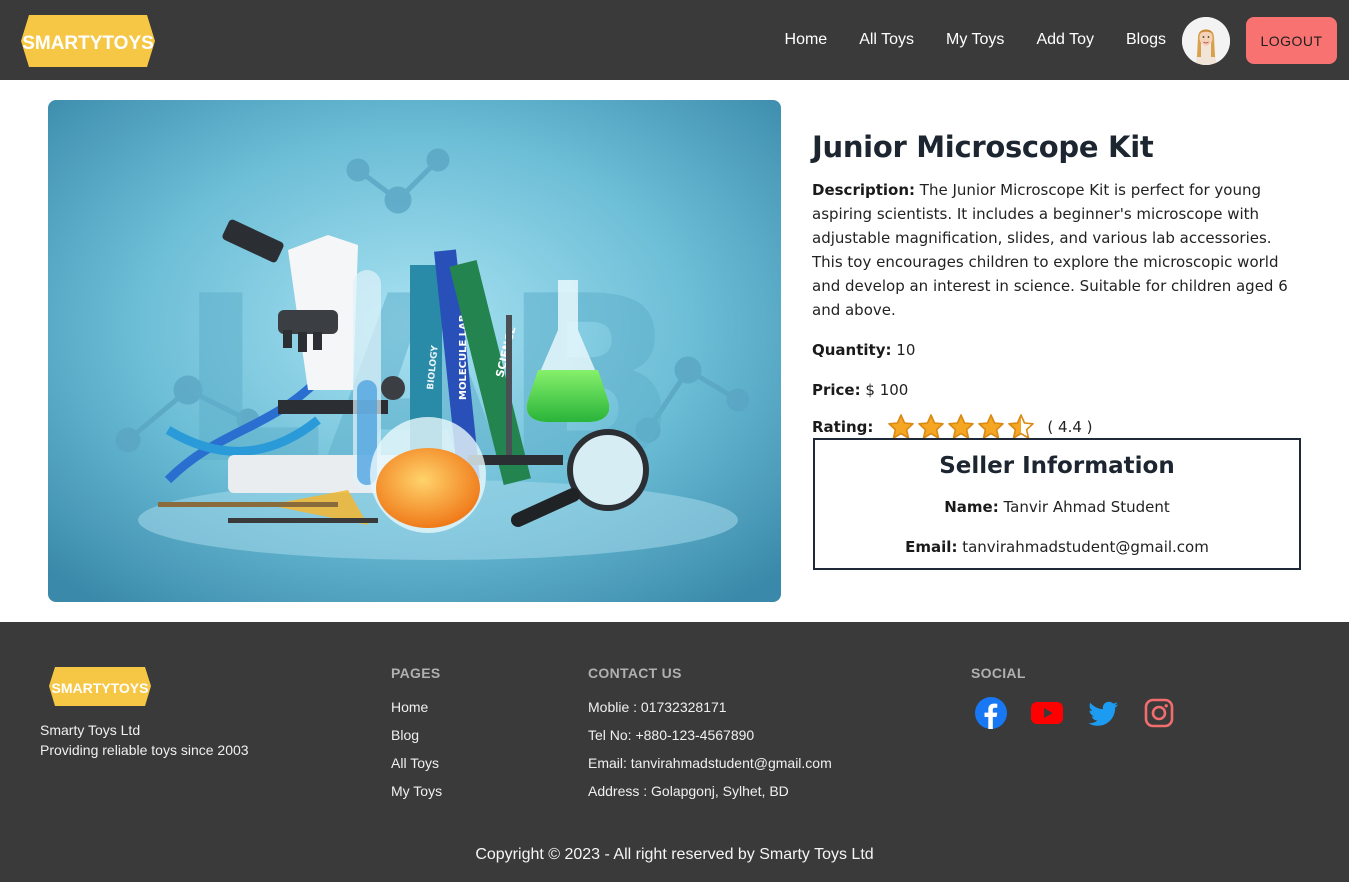 The width and height of the screenshot is (1349, 882). What do you see at coordinates (864, 190) in the screenshot?
I see `description-label: Description:` at bounding box center [864, 190].